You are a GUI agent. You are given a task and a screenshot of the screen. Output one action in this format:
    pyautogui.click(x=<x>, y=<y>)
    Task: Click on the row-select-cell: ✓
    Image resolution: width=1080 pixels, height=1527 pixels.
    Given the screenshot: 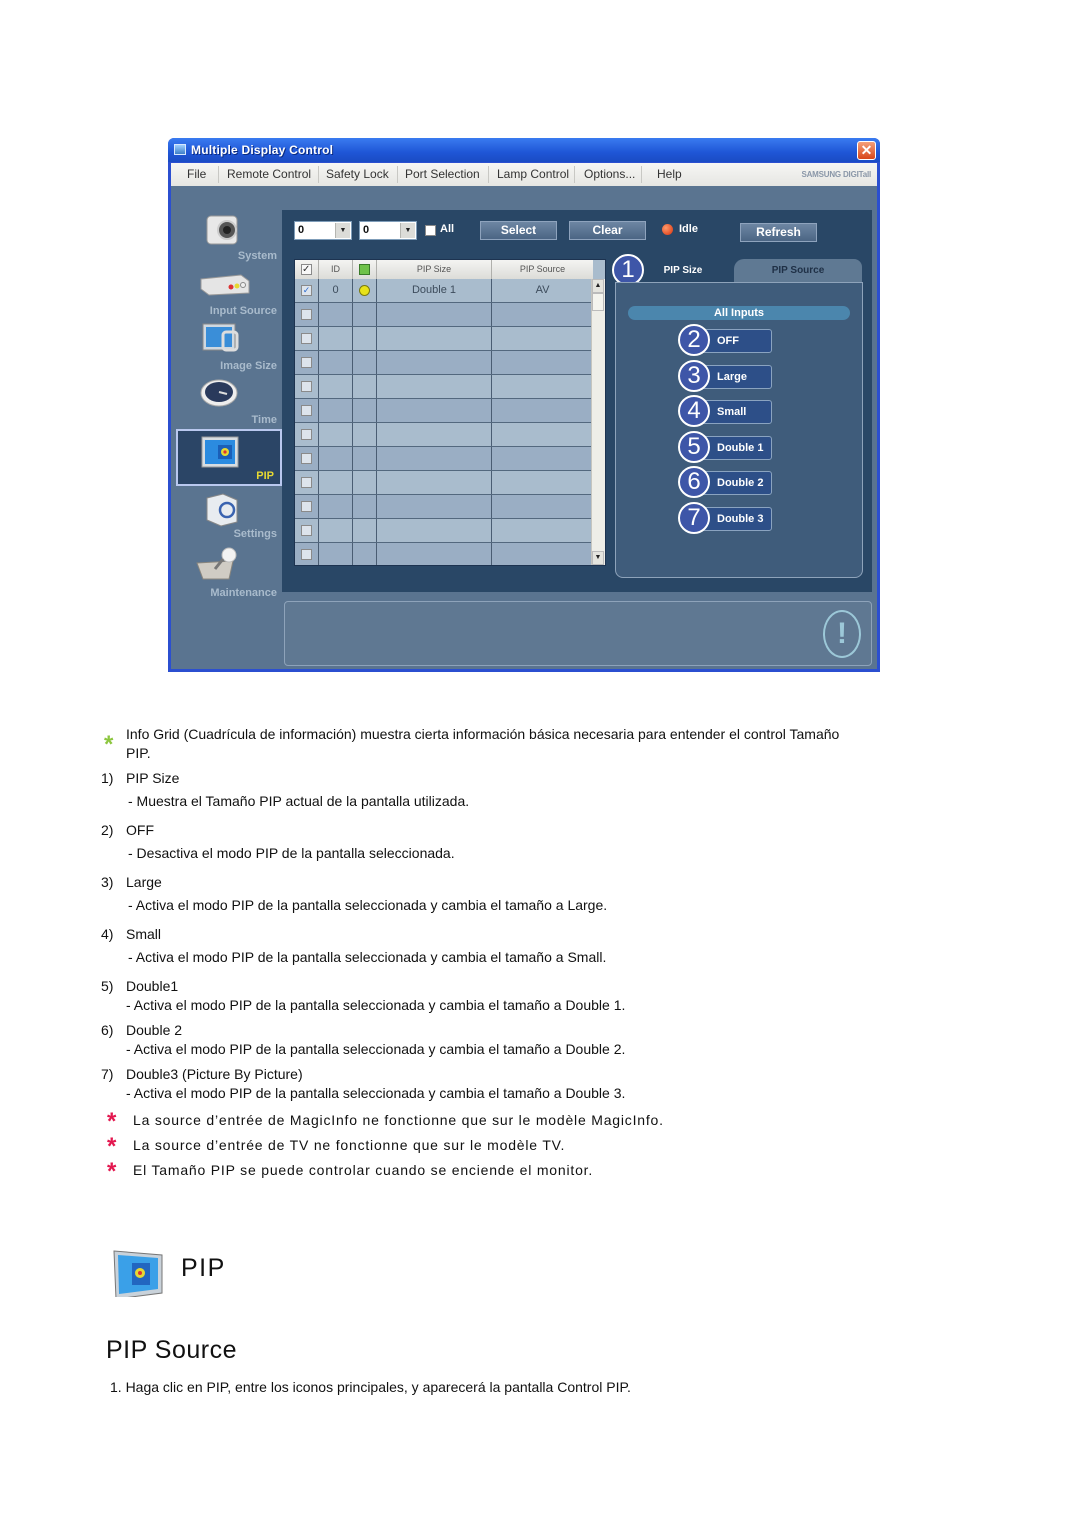 What is the action you would take?
    pyautogui.click(x=307, y=290)
    